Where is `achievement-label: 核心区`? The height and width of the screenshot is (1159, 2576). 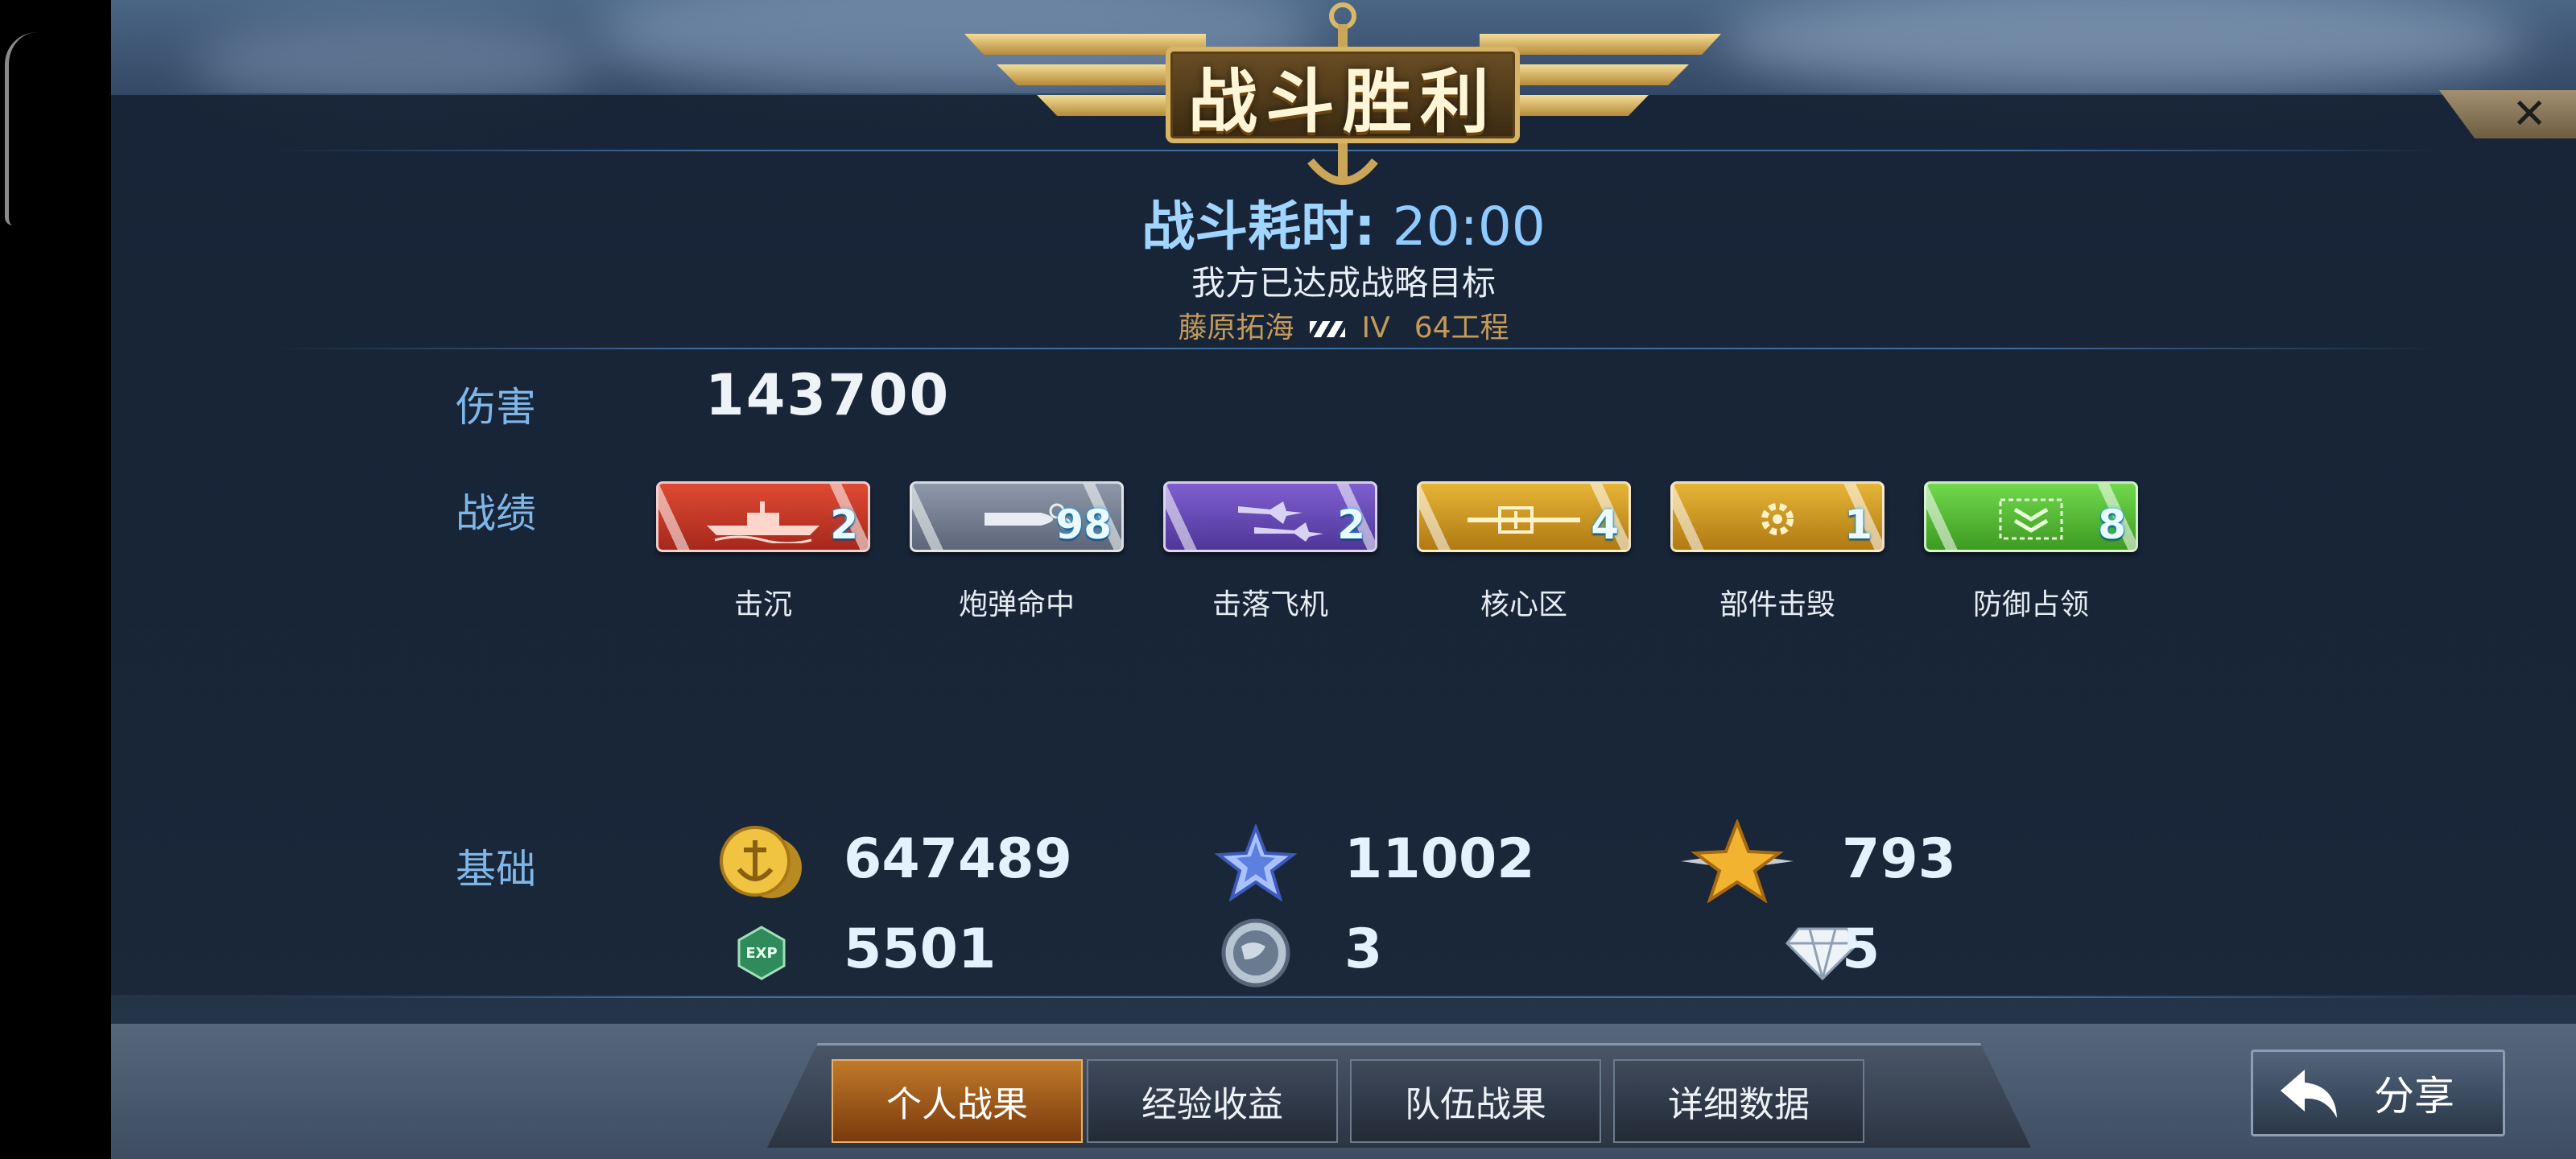
achievement-label: 核心区 is located at coordinates (1523, 604).